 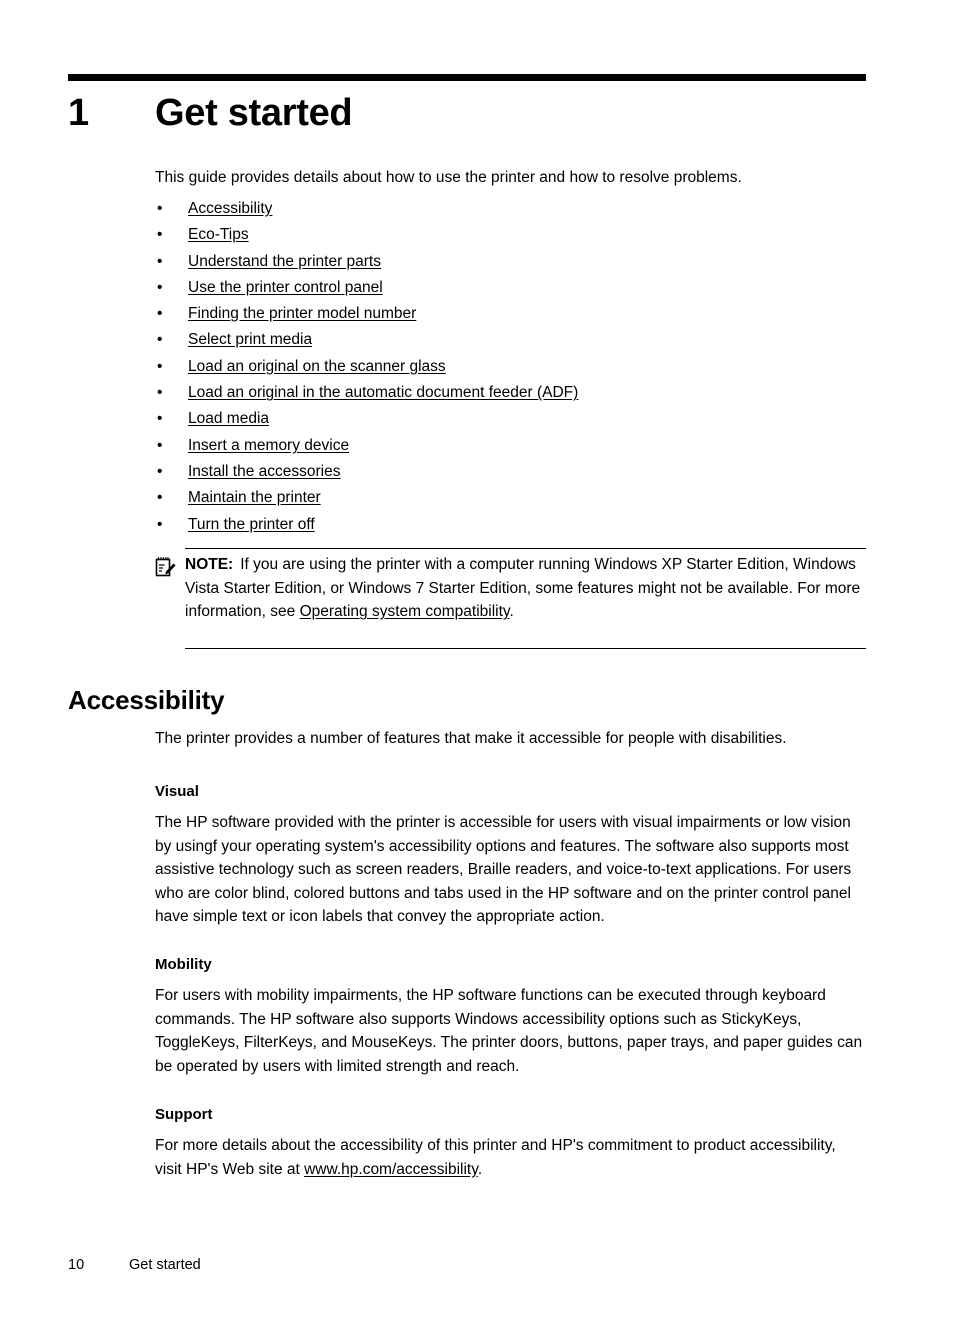 I want to click on toc-link-load-original-scanner-glass: Load an original on the scanner glass, so click(x=317, y=366).